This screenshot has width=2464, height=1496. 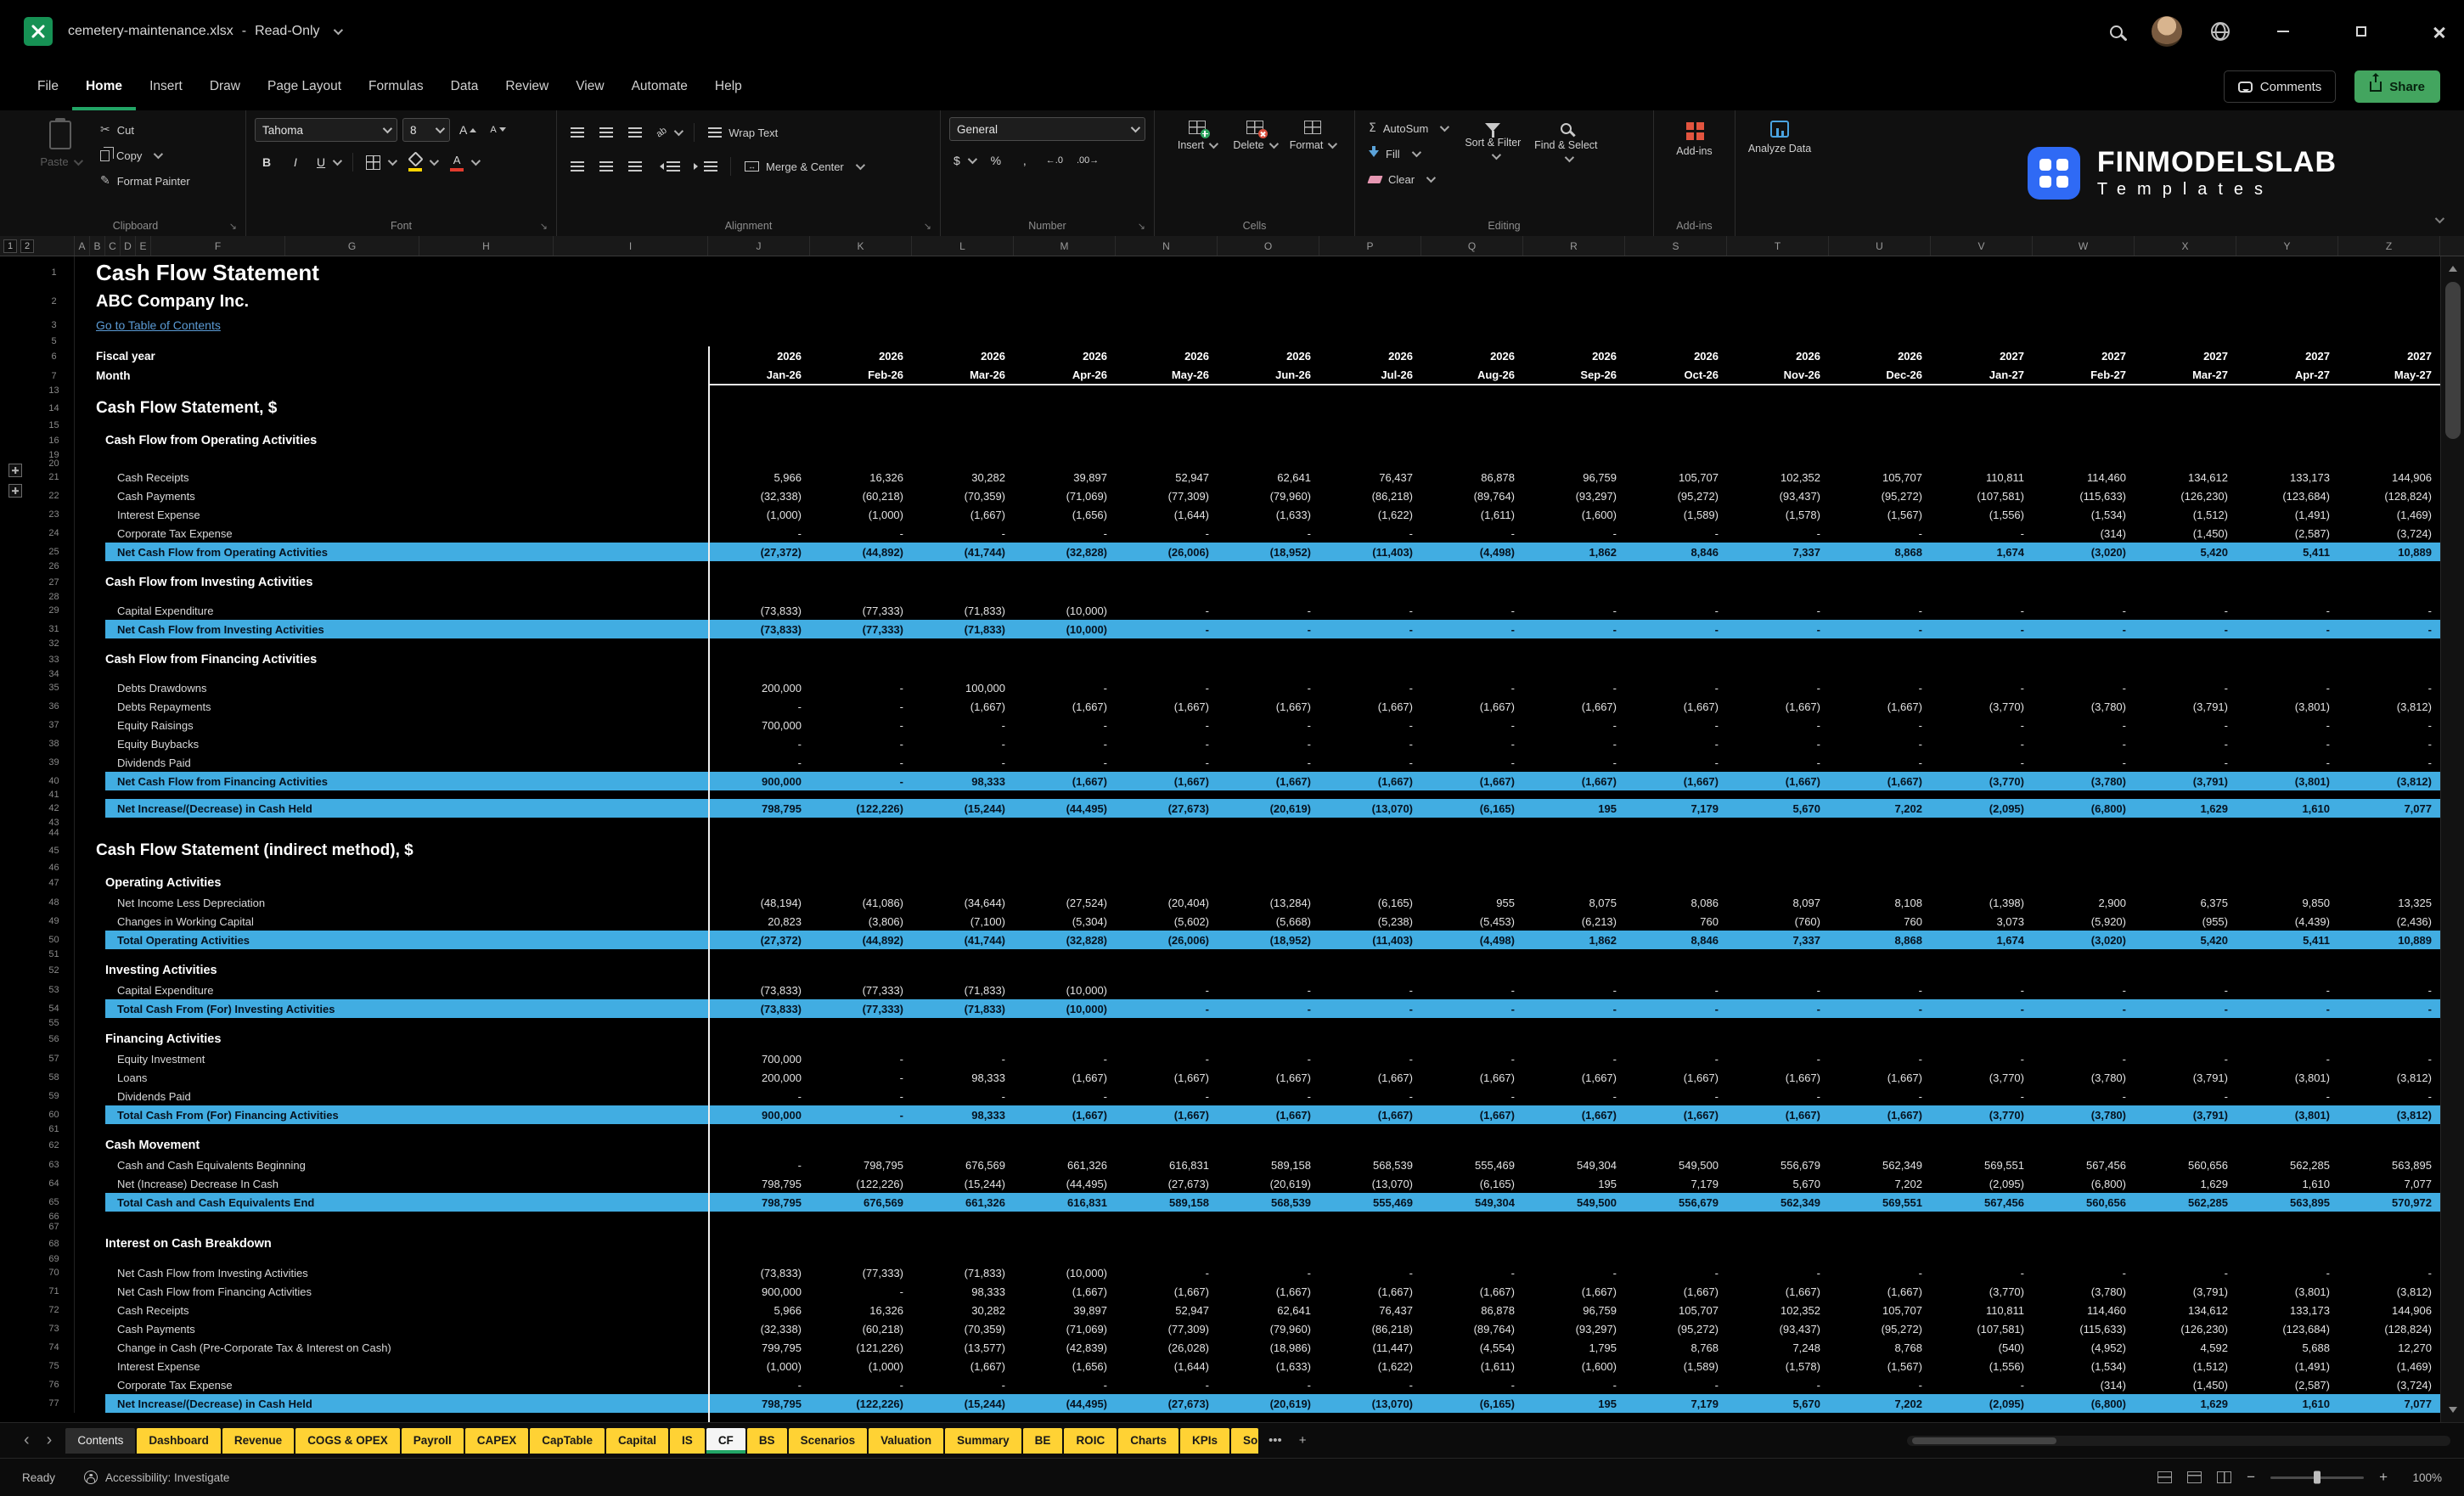 What do you see at coordinates (964, 160) in the screenshot?
I see `accounting-format-button: $` at bounding box center [964, 160].